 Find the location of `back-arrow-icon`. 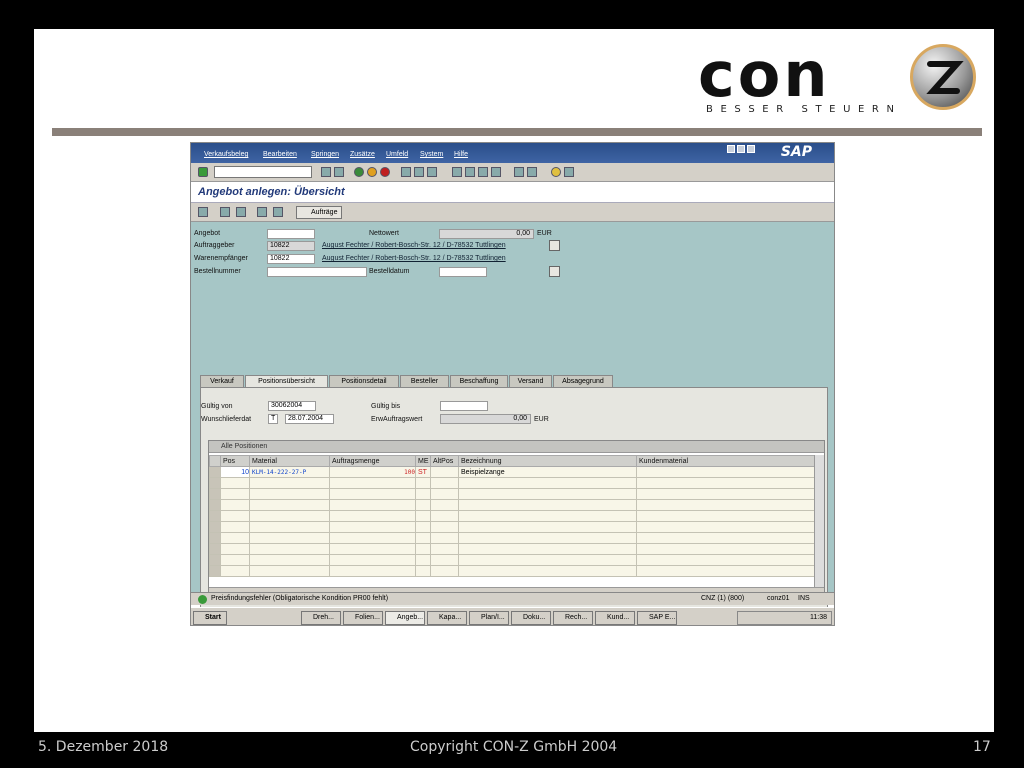

back-arrow-icon is located at coordinates (326, 172).